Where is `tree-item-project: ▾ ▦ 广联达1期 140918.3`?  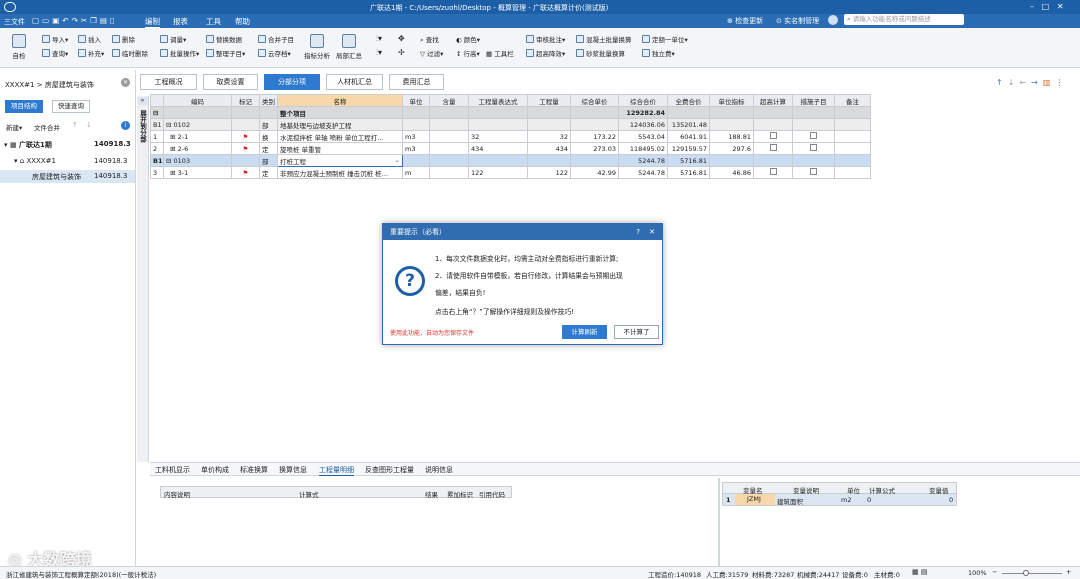 tree-item-project: ▾ ▦ 广联达1期 140918.3 is located at coordinates (68, 146).